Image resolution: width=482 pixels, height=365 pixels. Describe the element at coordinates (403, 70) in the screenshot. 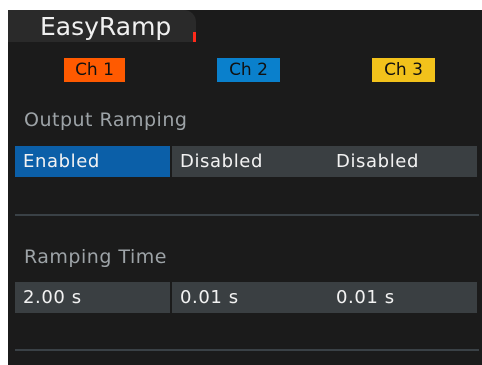

I see `channel-3-label: Ch 3` at that location.